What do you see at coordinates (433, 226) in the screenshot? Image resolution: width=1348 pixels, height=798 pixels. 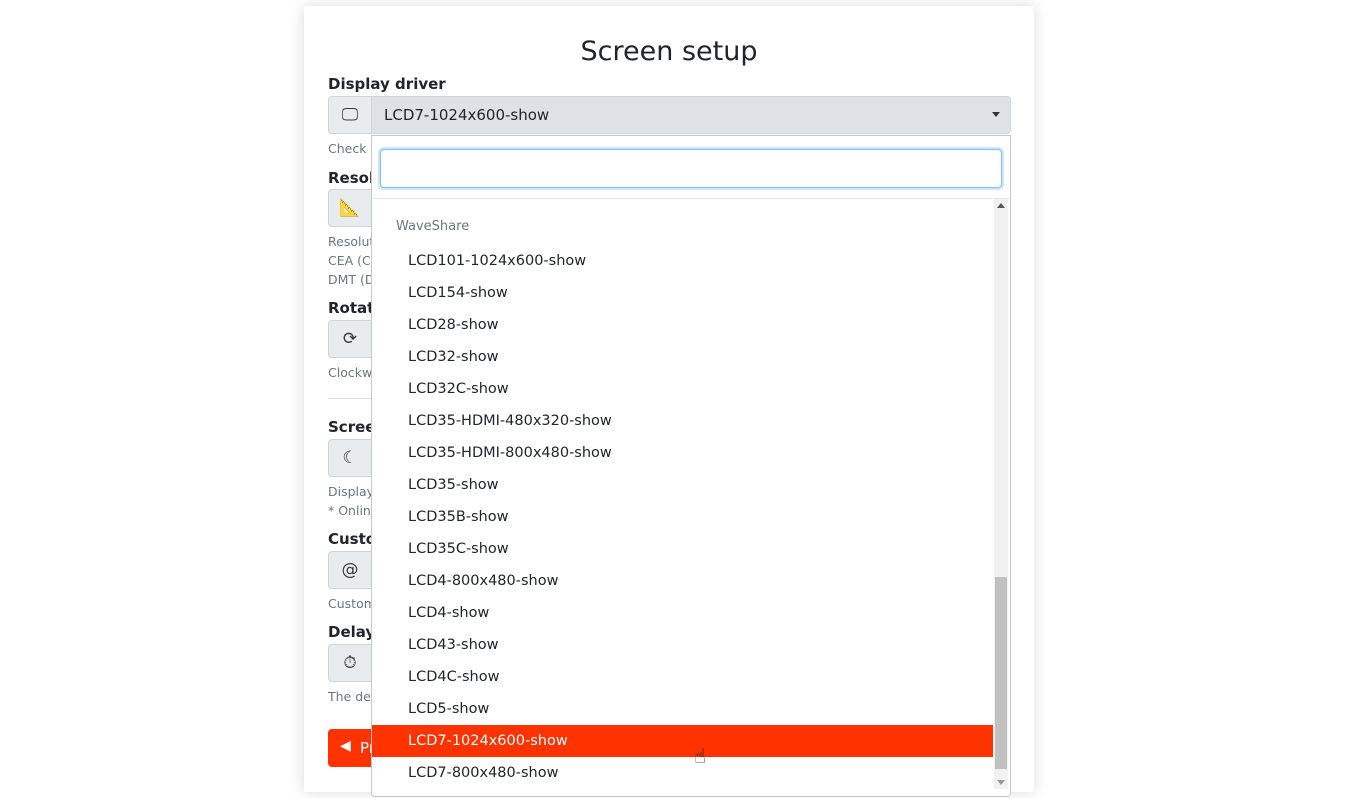 I see `group-header: WaveShare` at bounding box center [433, 226].